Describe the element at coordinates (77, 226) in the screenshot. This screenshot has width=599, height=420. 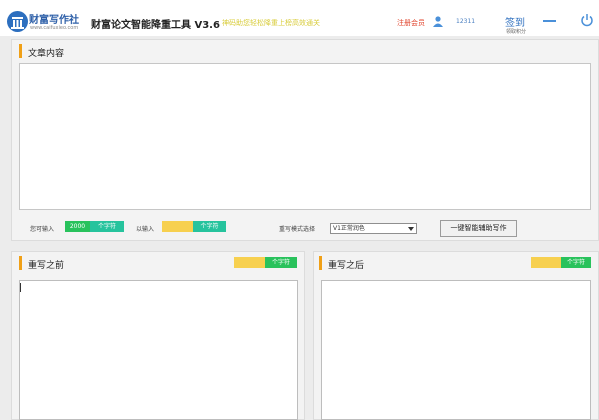
I see `can-input-count: 2000` at that location.